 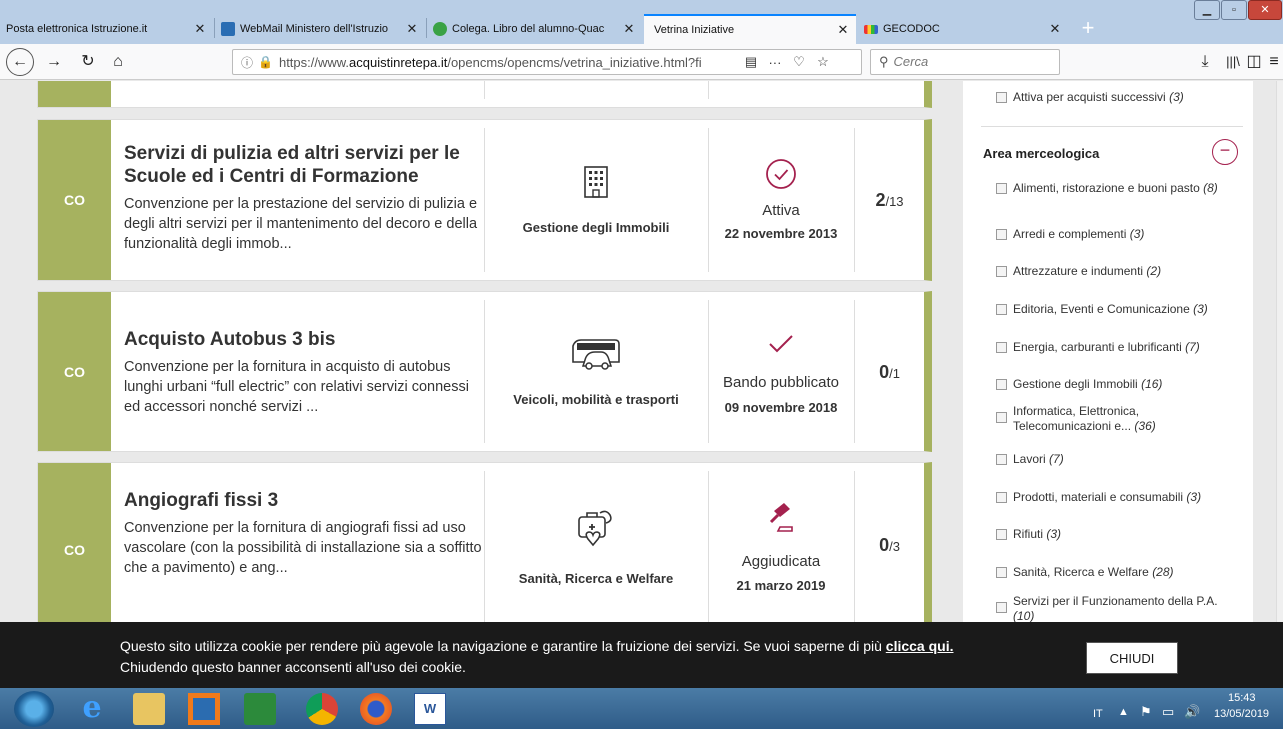 I want to click on start-button-icon, so click(x=34, y=709).